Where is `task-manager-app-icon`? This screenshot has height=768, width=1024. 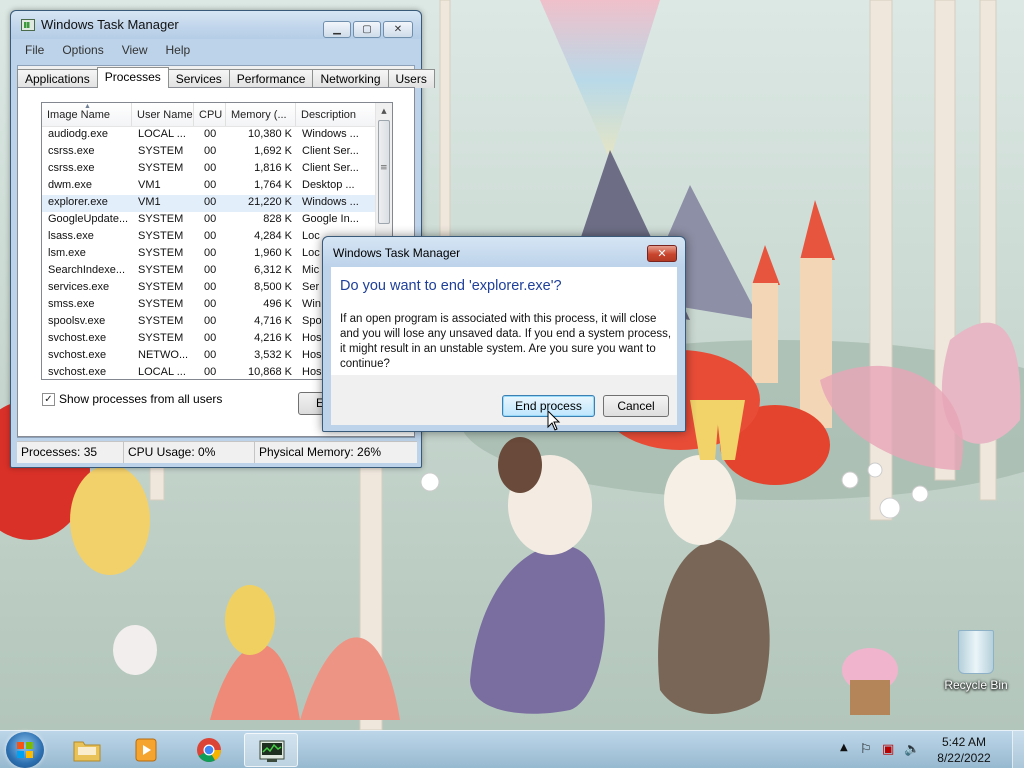
task-manager-app-icon is located at coordinates (28, 25).